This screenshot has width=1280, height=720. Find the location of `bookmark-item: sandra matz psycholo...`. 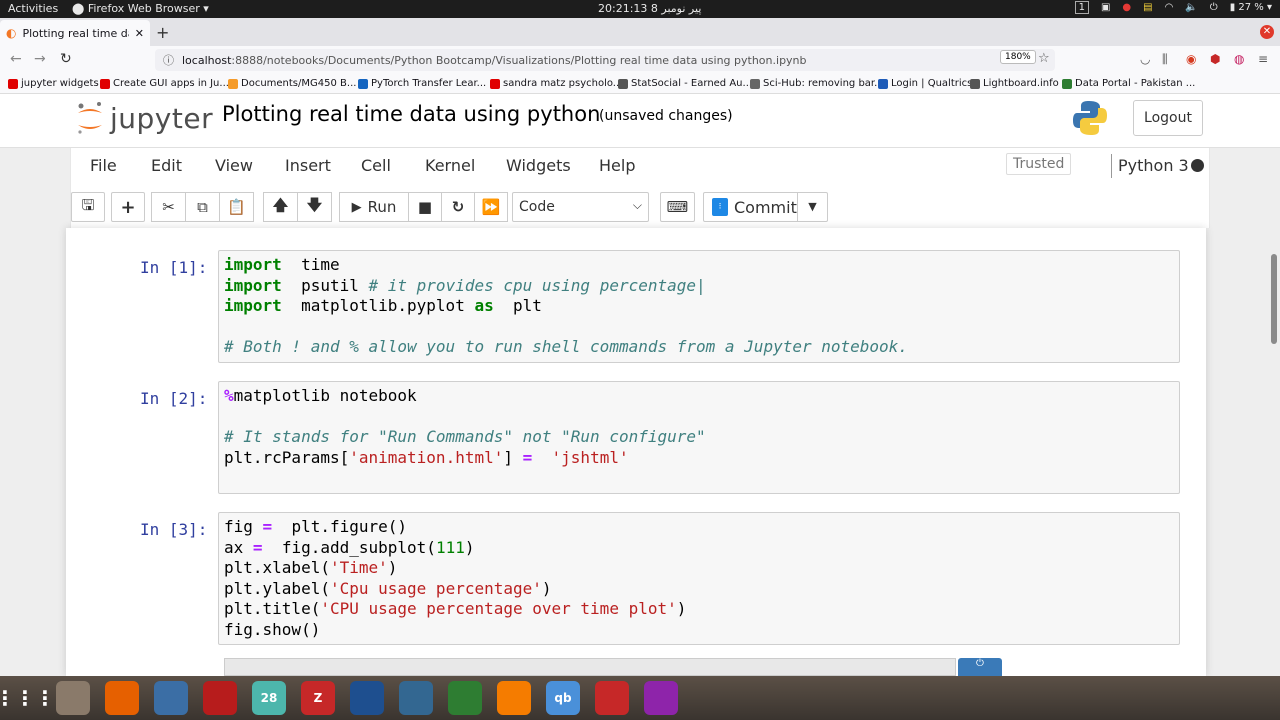

bookmark-item: sandra matz psycholo... is located at coordinates (556, 83).